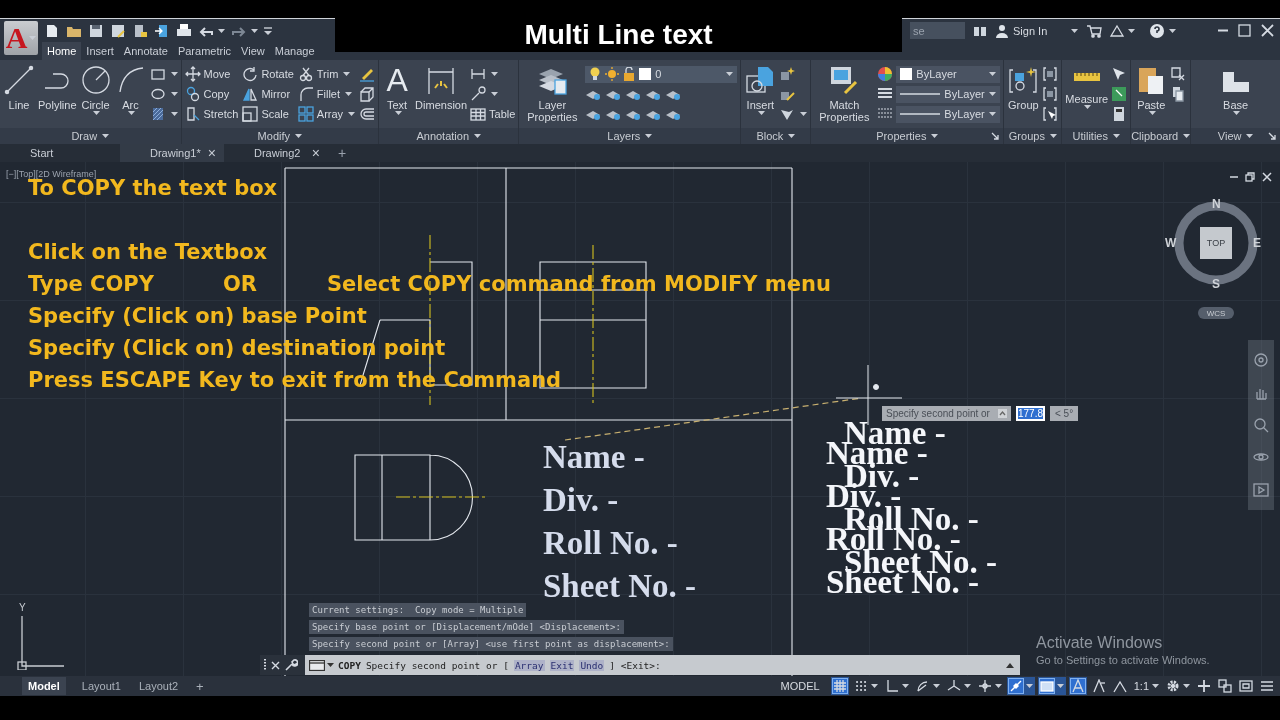 The width and height of the screenshot is (1280, 720). I want to click on sign-in-button: Sign In, so click(1028, 30).